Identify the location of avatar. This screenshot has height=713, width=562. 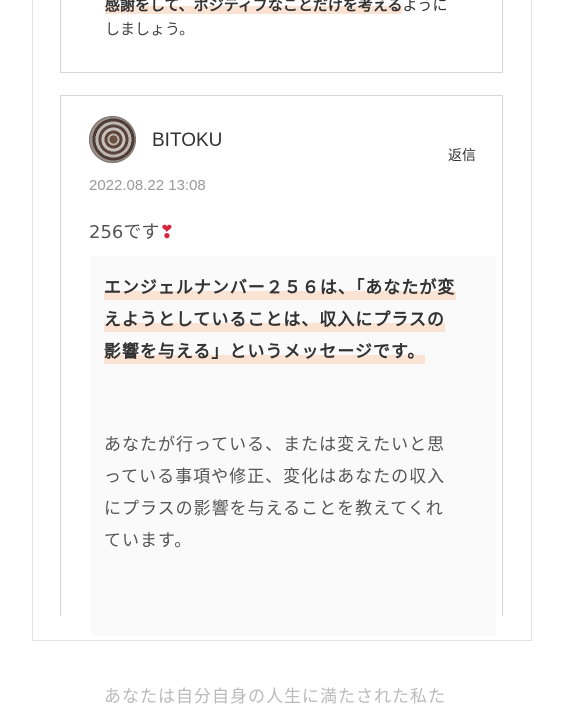
(112, 139).